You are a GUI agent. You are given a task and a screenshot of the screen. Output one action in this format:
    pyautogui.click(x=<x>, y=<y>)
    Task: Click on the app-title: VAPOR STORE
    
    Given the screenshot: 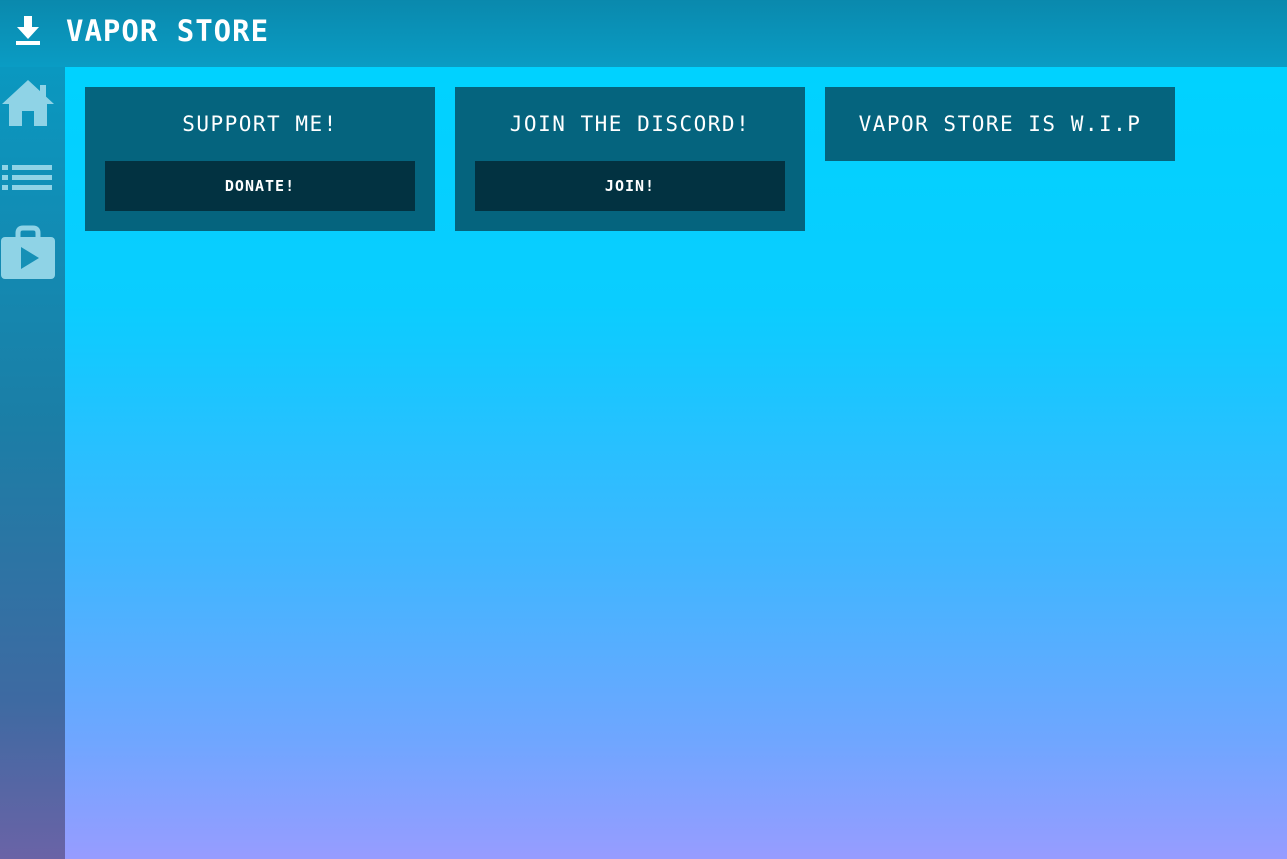 What is the action you would take?
    pyautogui.click(x=168, y=31)
    